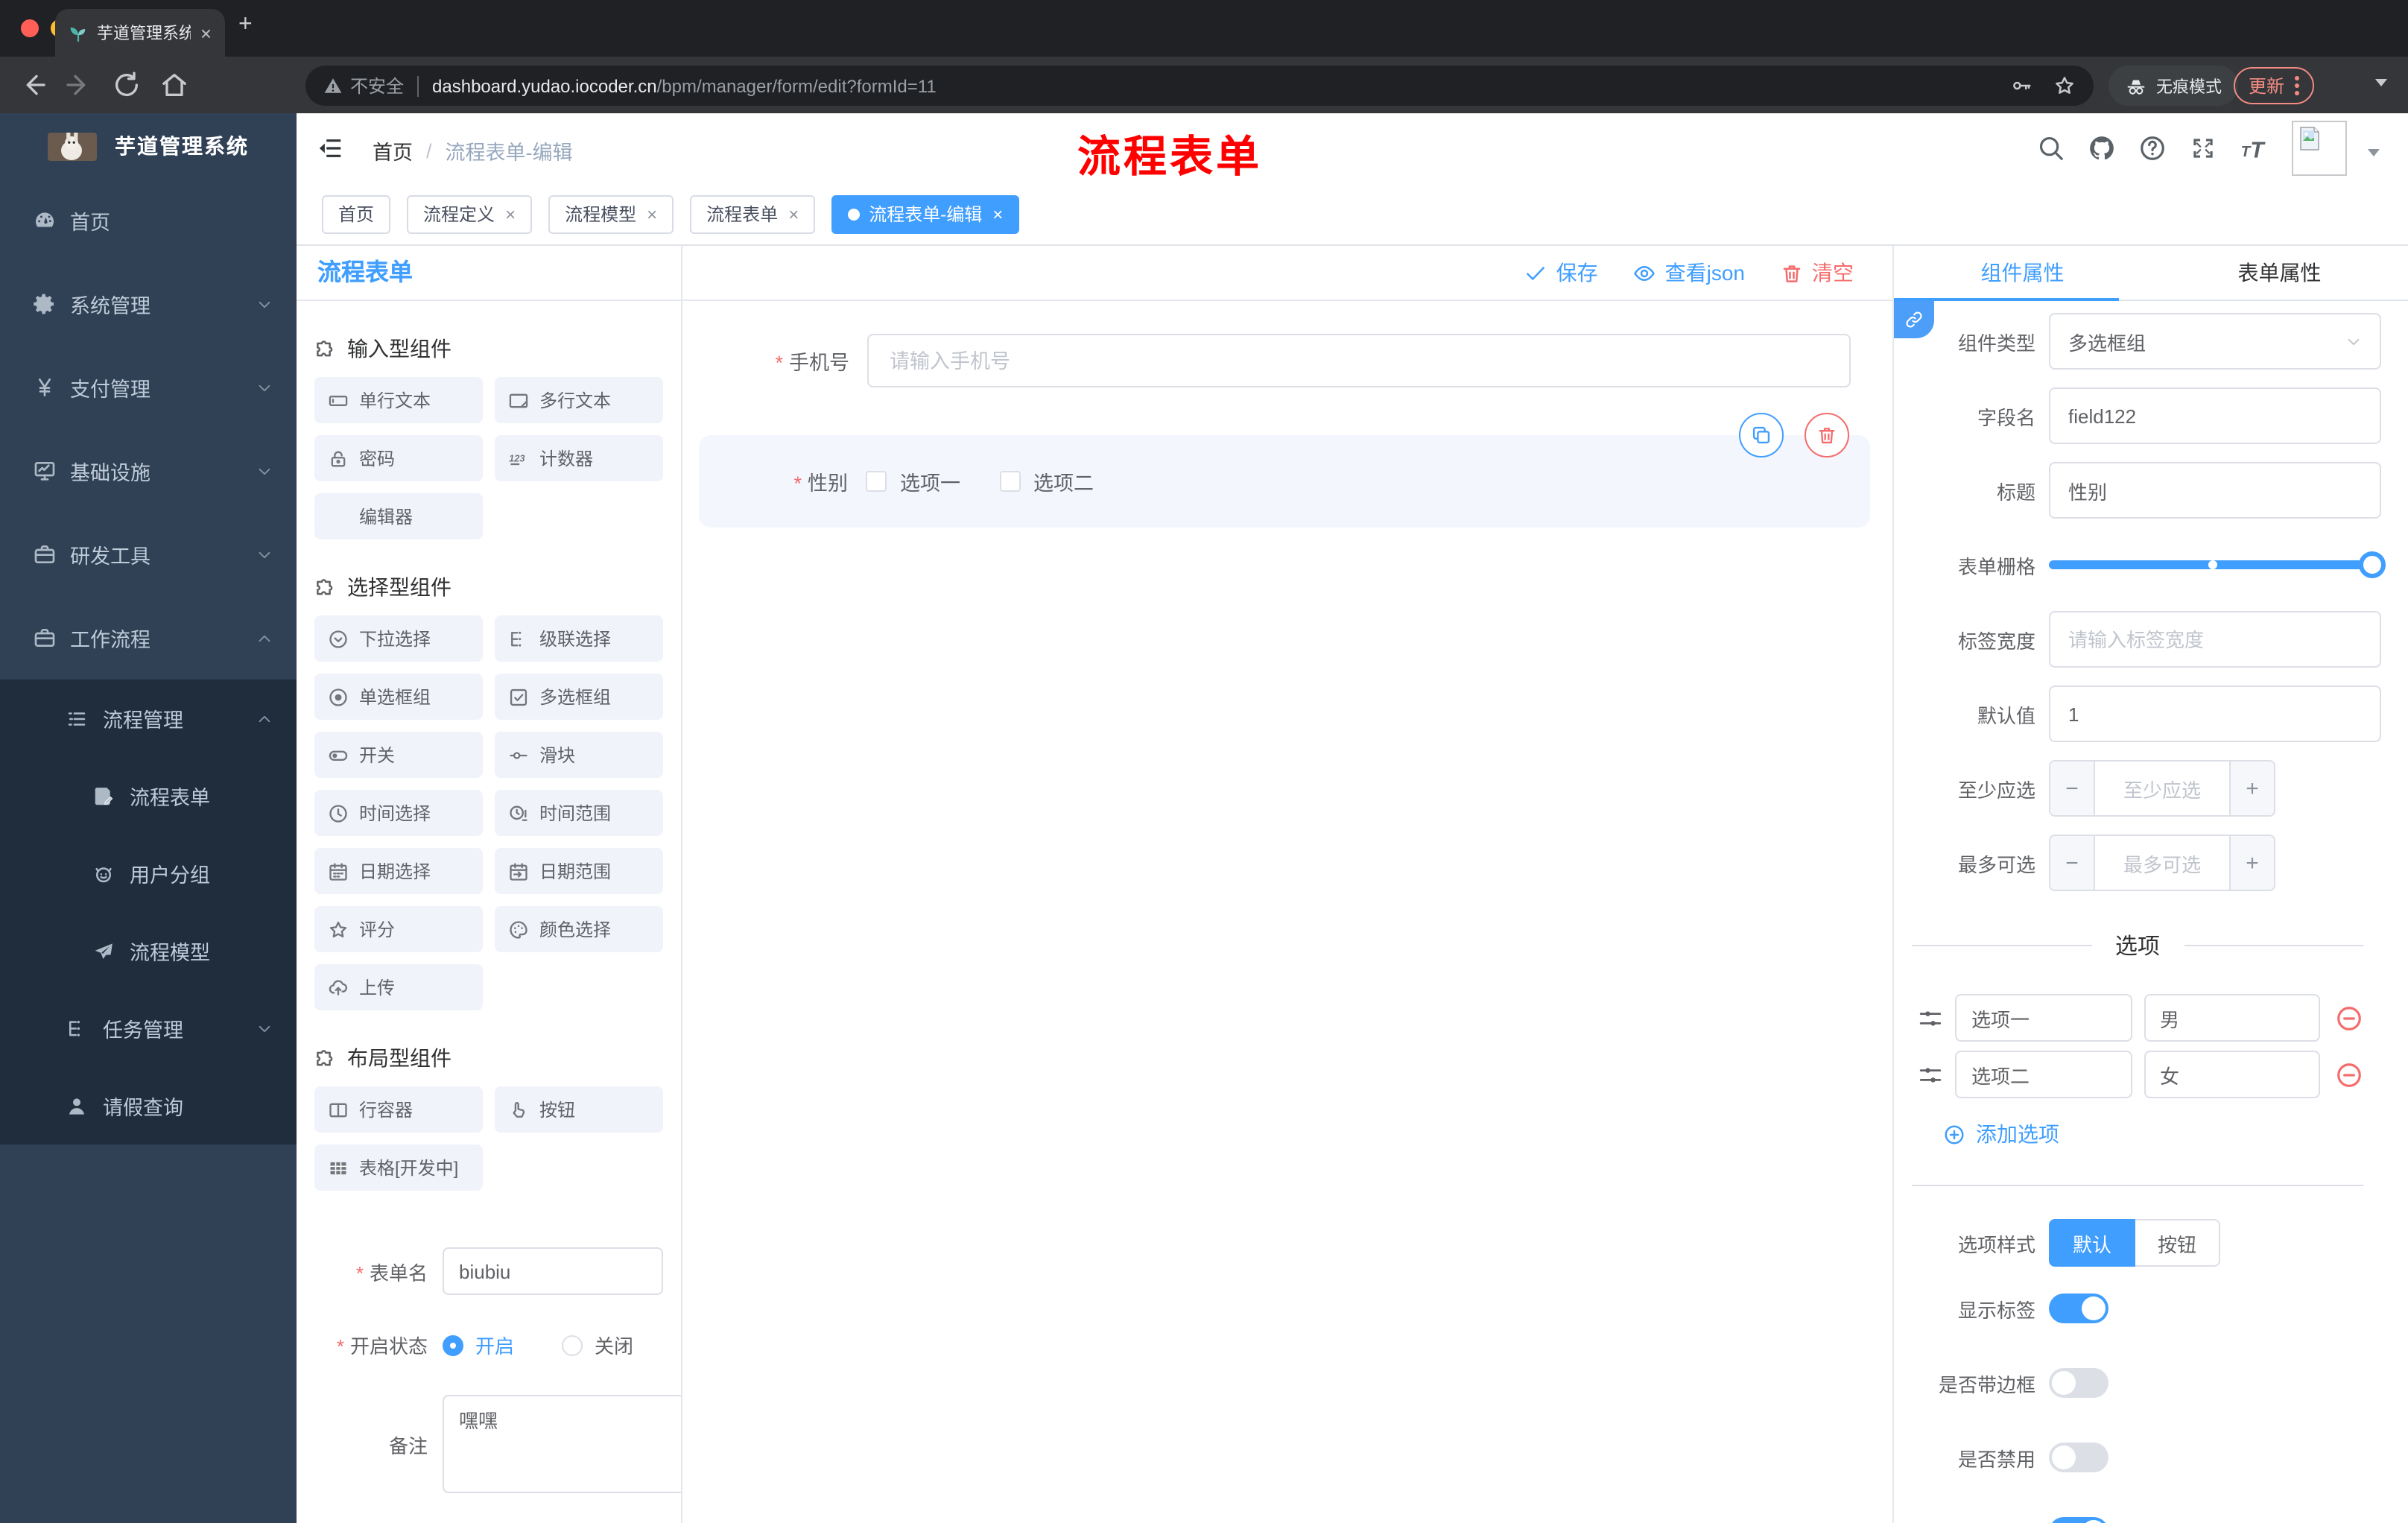 The height and width of the screenshot is (1523, 2408). Describe the element at coordinates (579, 639) in the screenshot. I see `component-cascader: 级联选择` at that location.